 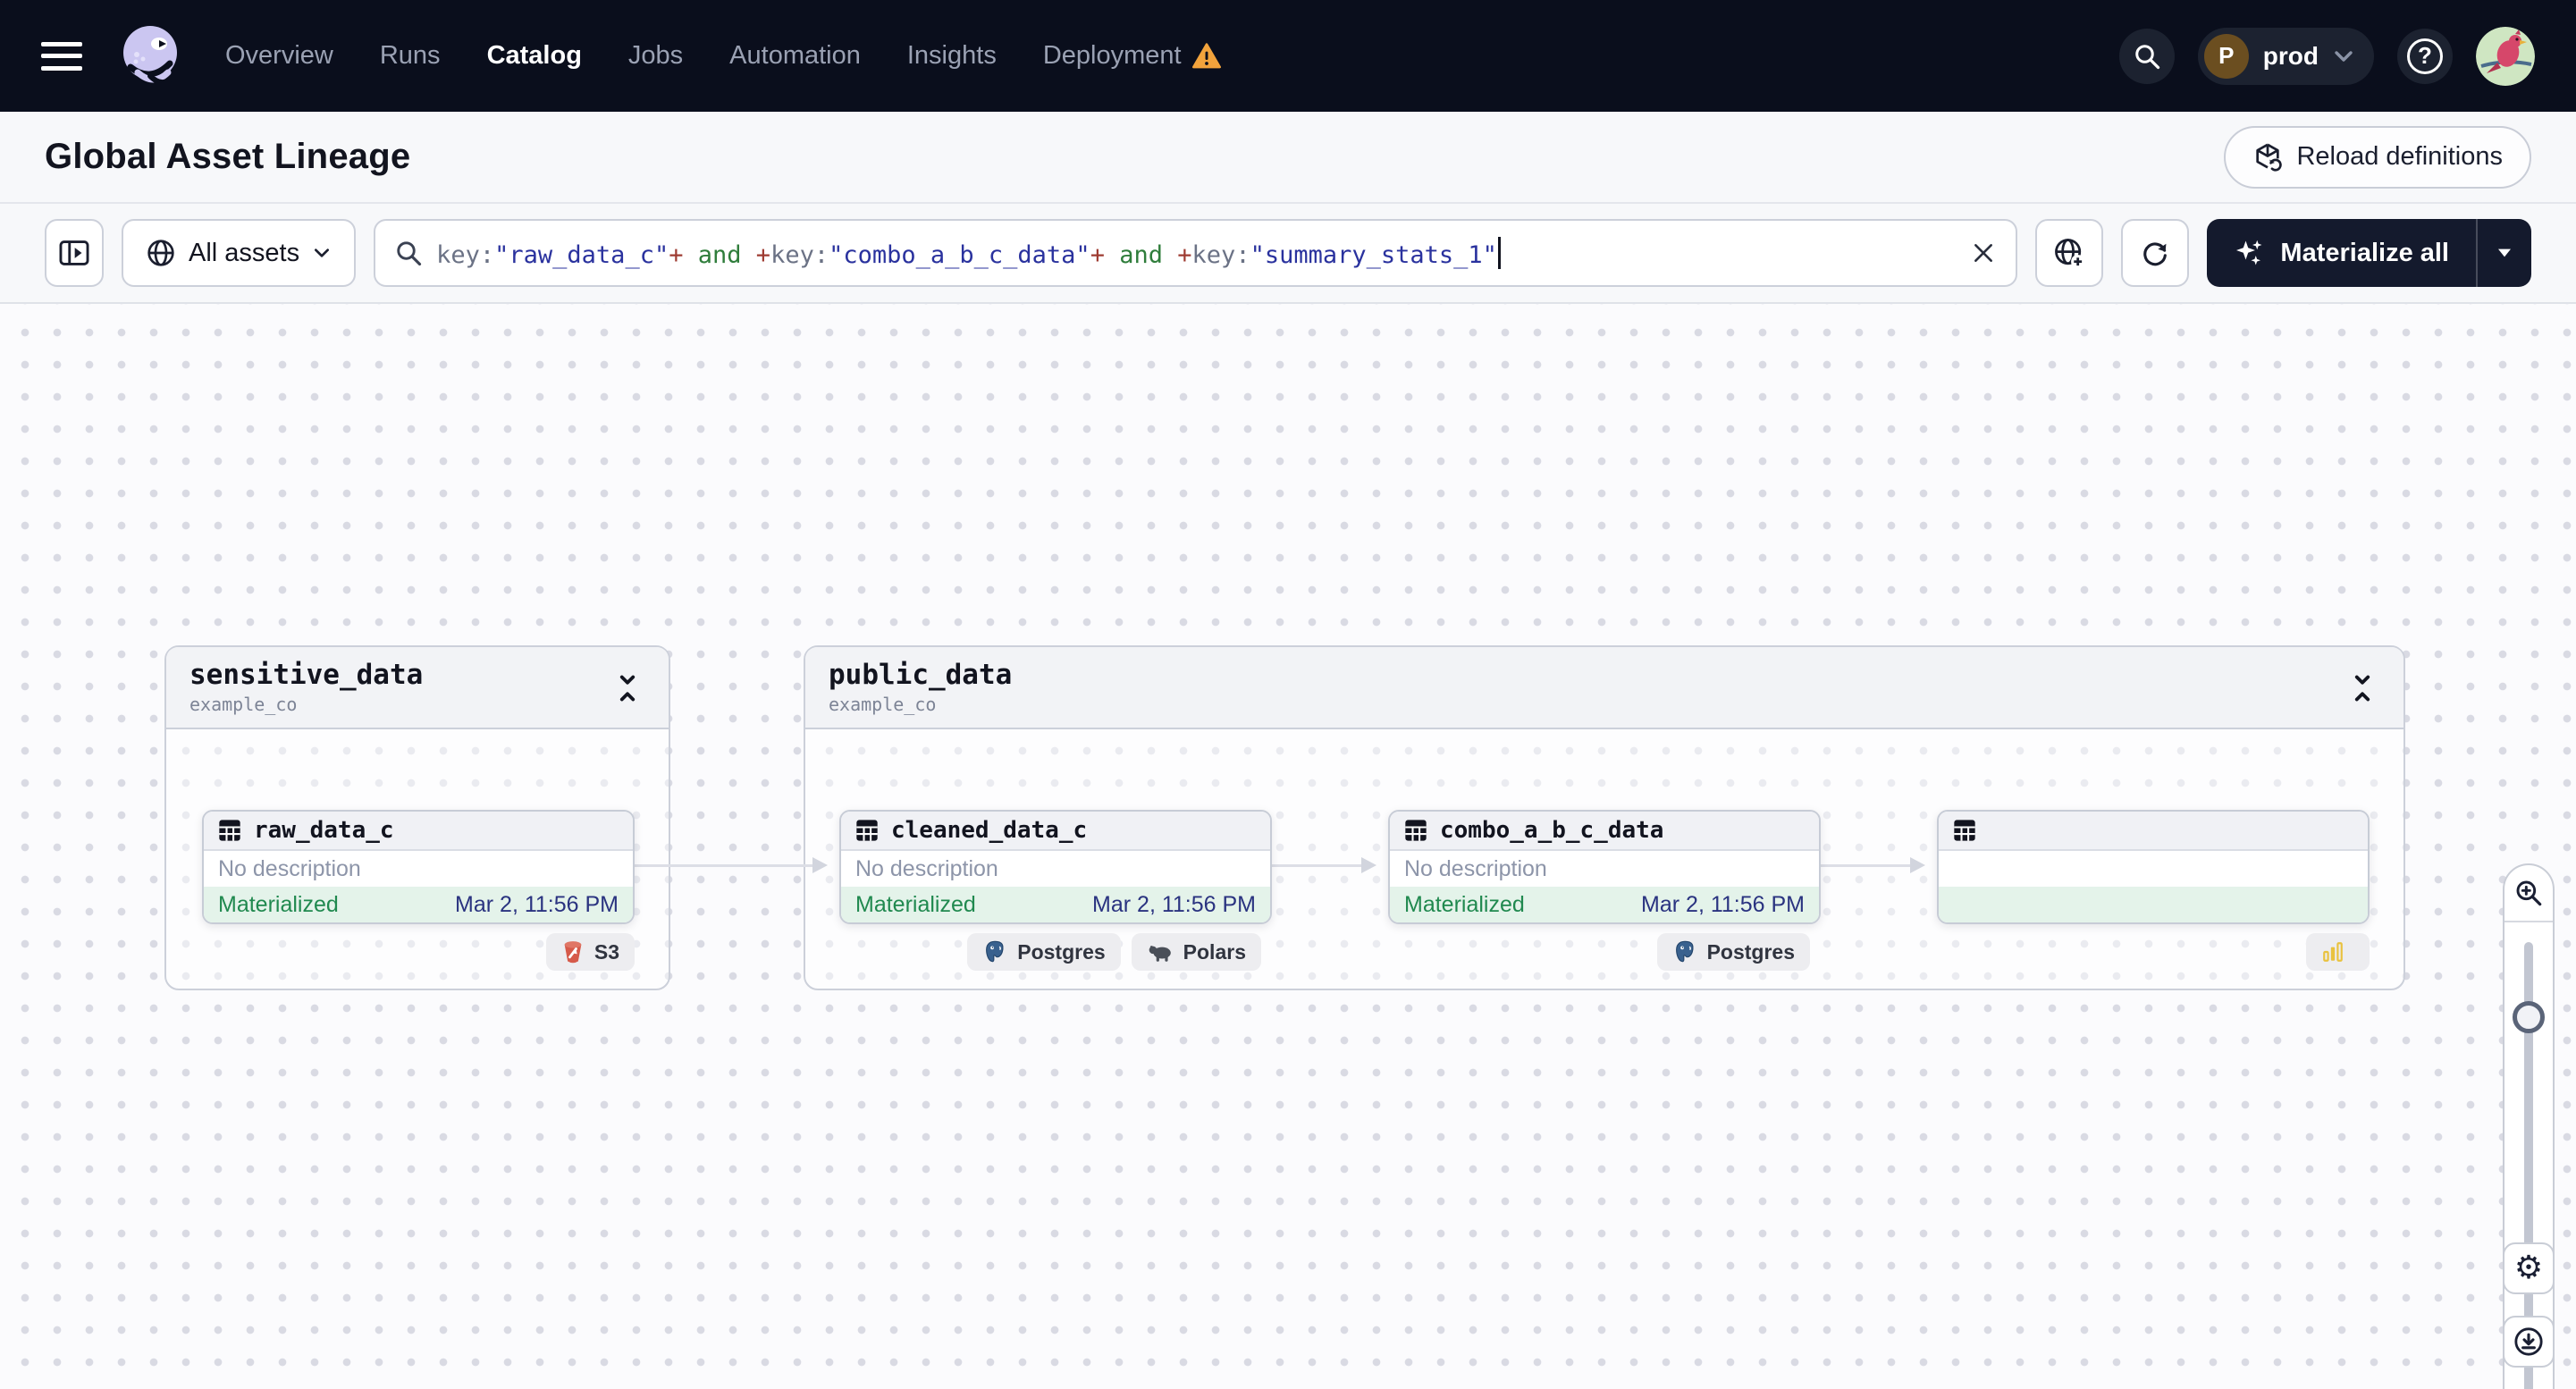 I want to click on menu-icon, so click(x=62, y=56).